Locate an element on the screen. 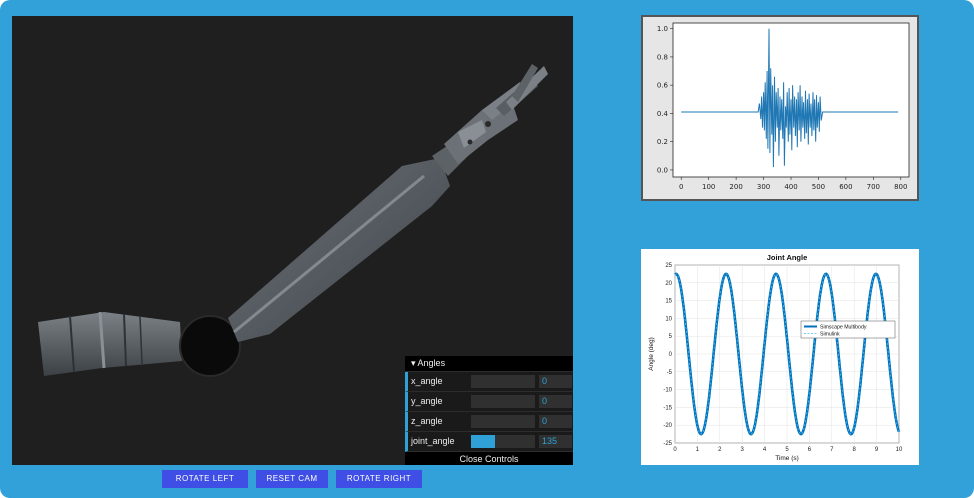 This screenshot has height=498, width=974. plot2-x-tick-label: 1 is located at coordinates (698, 450).